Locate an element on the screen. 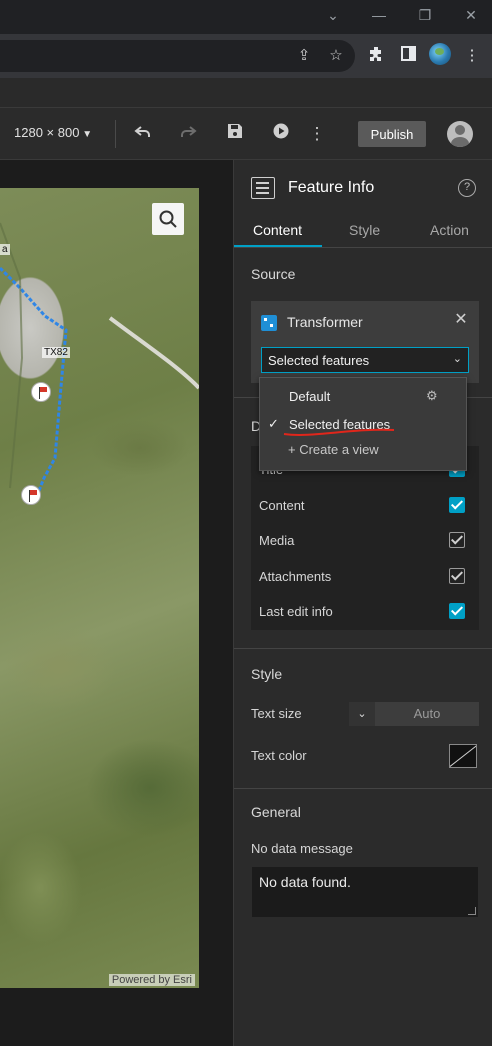 This screenshot has height=1046, width=492. remove-source-icon: ✕ is located at coordinates (461, 320).